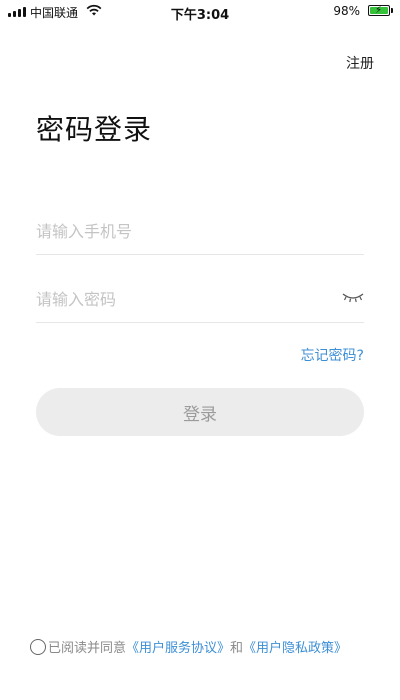 The height and width of the screenshot is (700, 400). I want to click on forgot-password-link: 忘记密码?, so click(332, 355).